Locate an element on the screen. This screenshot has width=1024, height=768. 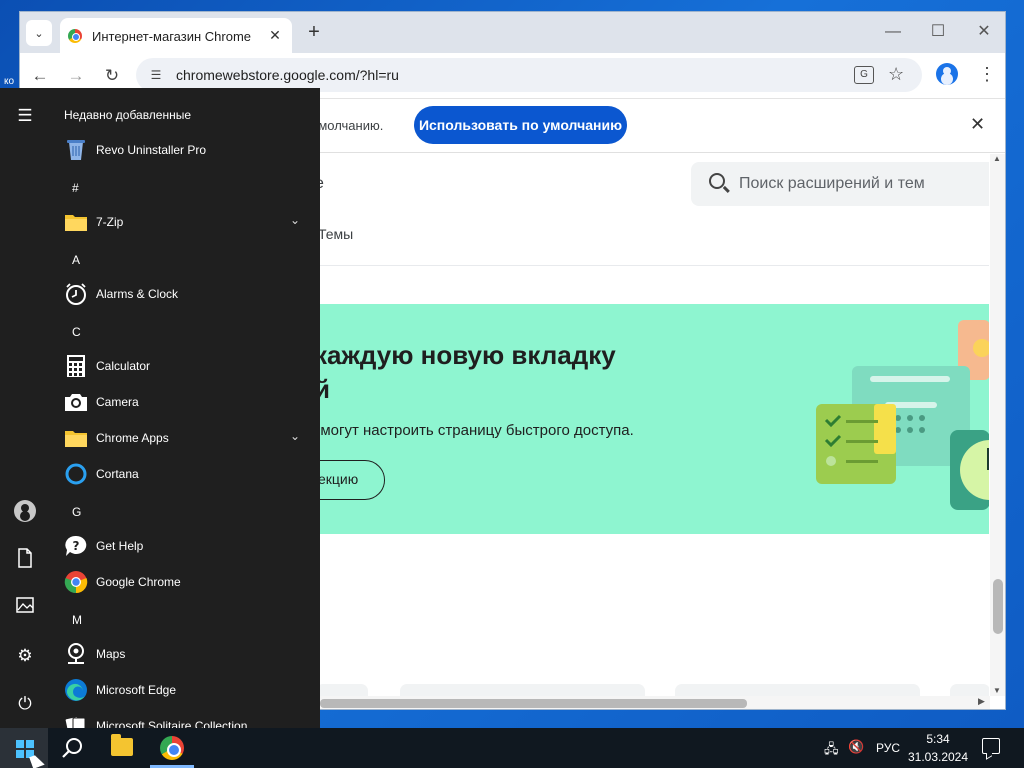
app-item-chrome-apps: Chrome Apps ⌄ is located at coordinates (185, 438).